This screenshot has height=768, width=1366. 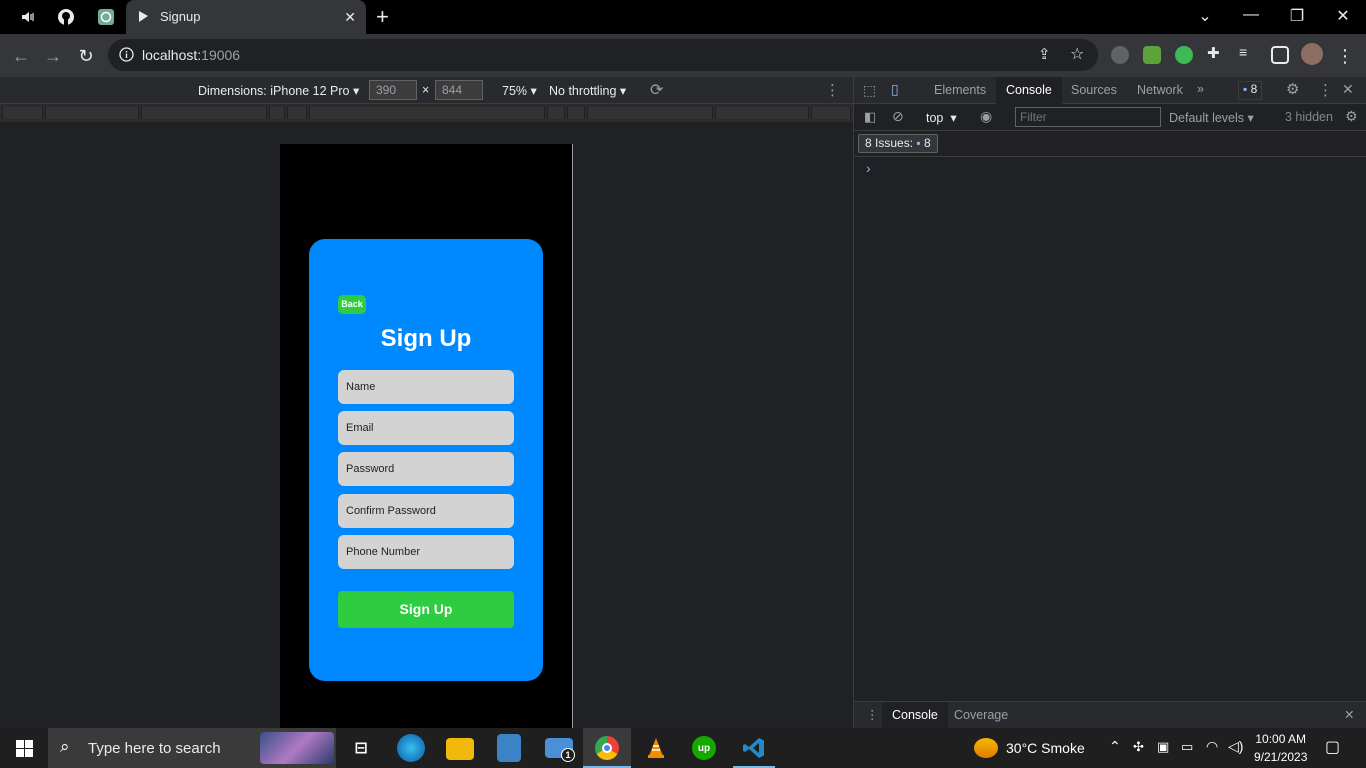 I want to click on edge-icon, so click(x=411, y=748).